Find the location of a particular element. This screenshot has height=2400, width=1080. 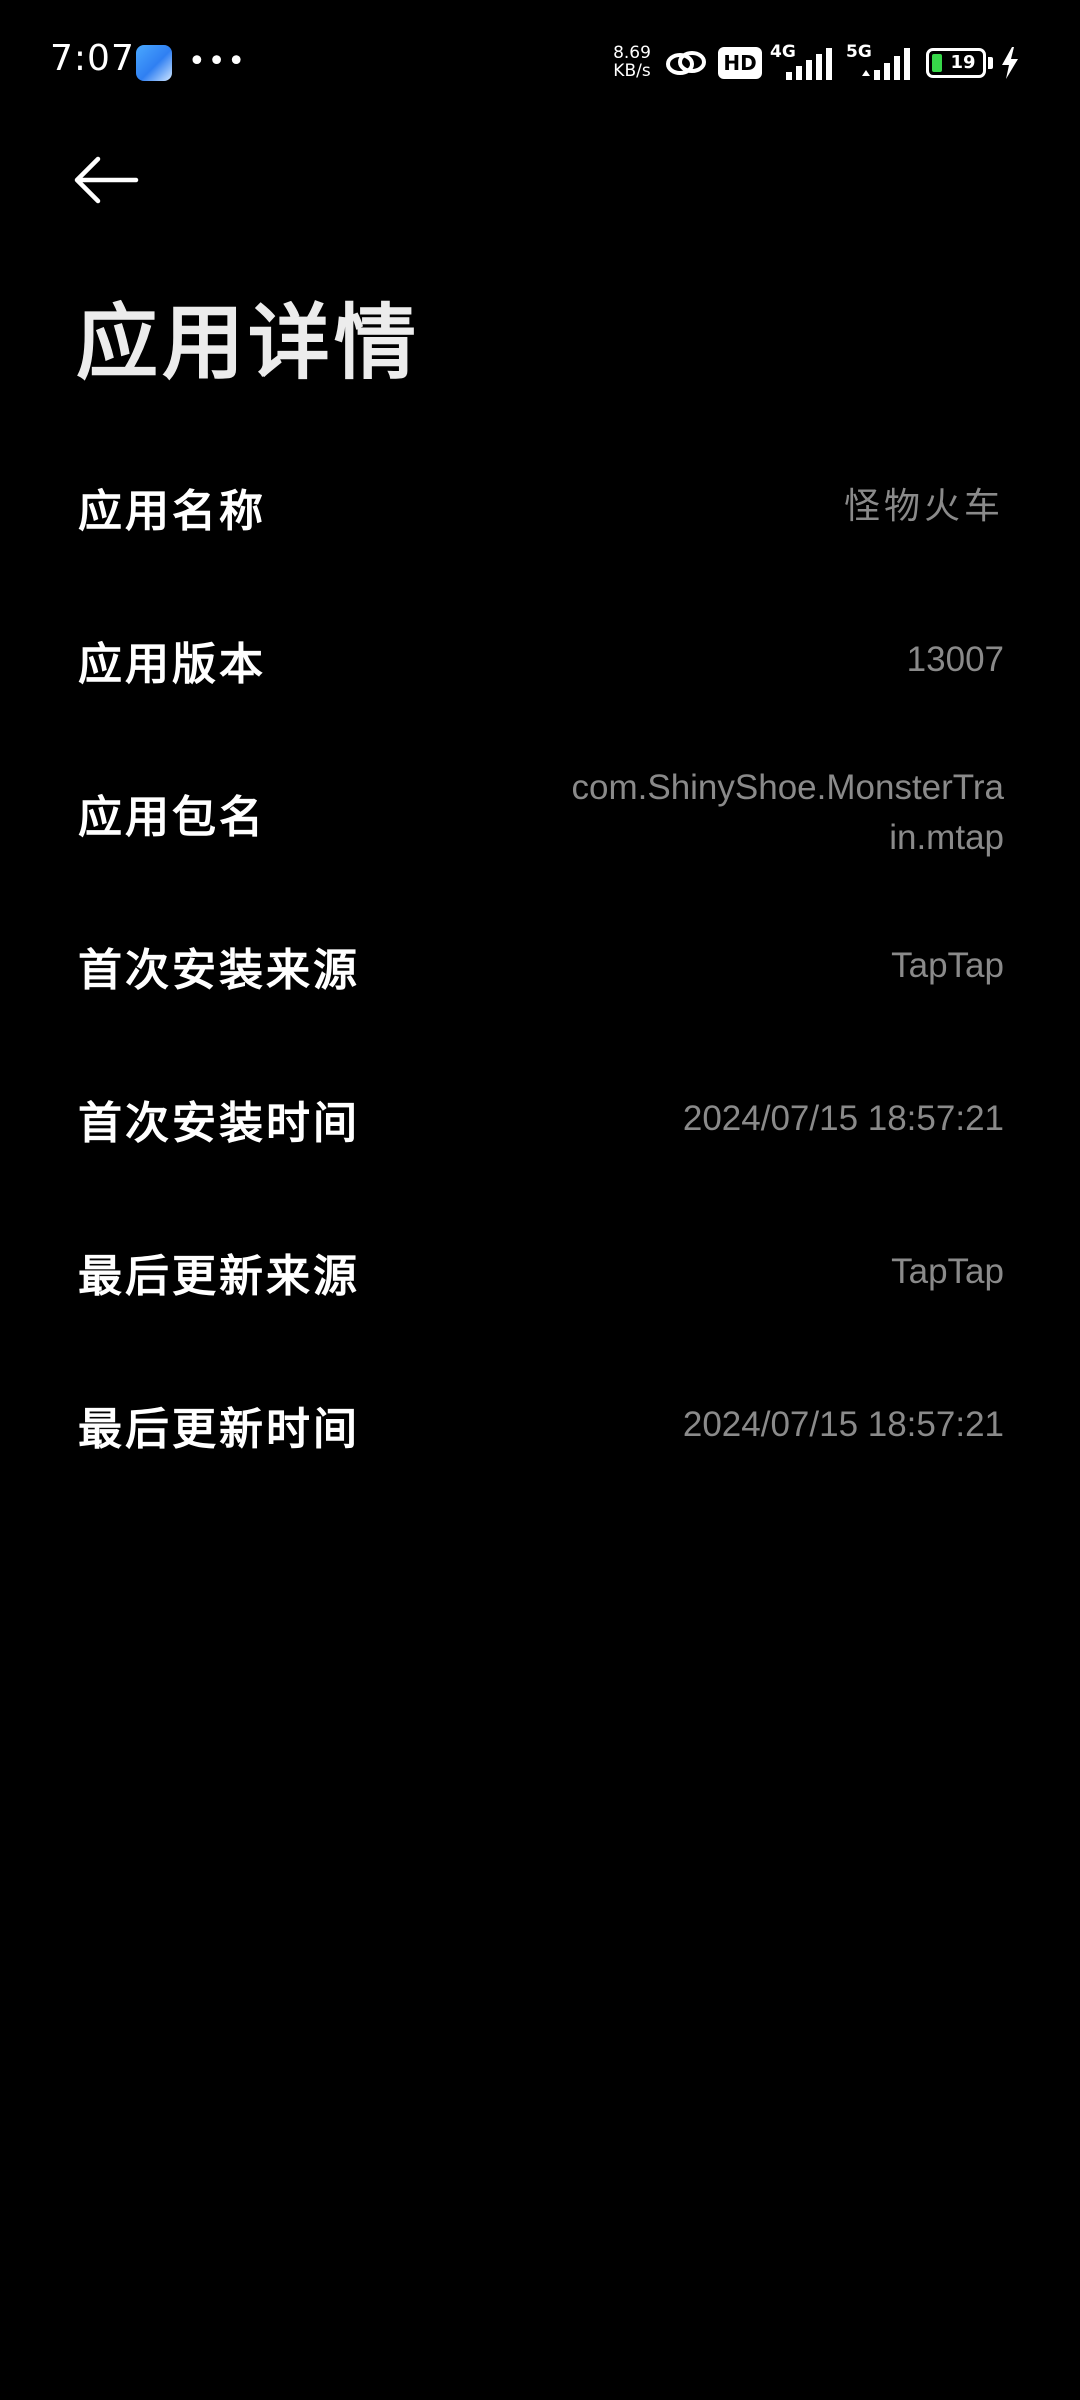

detail-value: com.ShinyShoe.MonsterTrain.mtap is located at coordinates (788, 812).